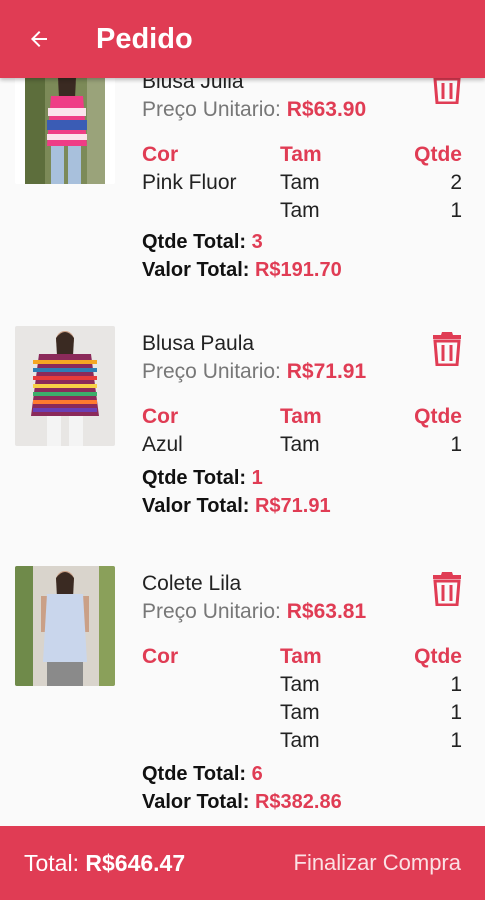 The height and width of the screenshot is (900, 485). Describe the element at coordinates (202, 774) in the screenshot. I see `qty-total: Qtde Total: 6` at that location.